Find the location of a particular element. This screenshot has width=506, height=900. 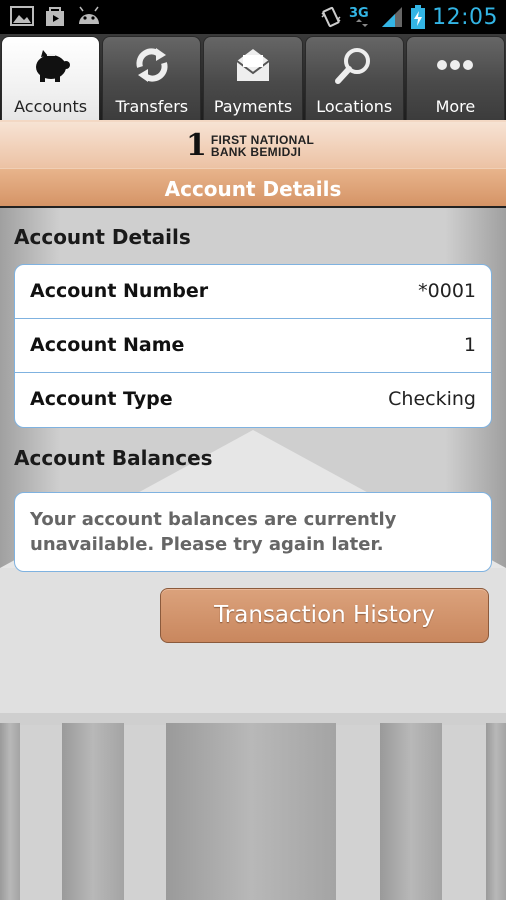

network-3g-icon: 3G is located at coordinates (361, 17).